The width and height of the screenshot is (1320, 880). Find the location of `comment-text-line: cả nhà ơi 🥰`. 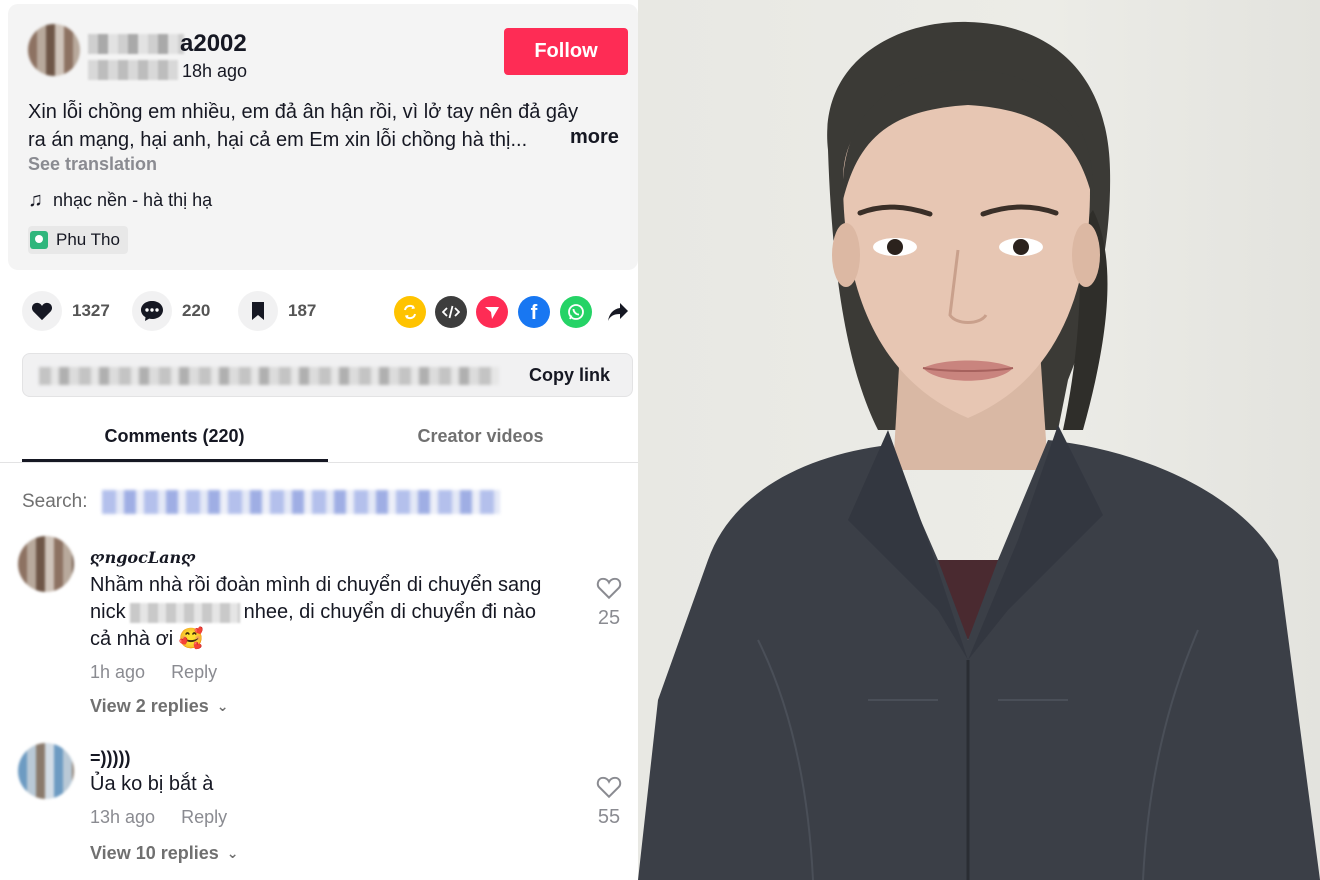

comment-text-line: cả nhà ơi 🥰 is located at coordinates (147, 639).